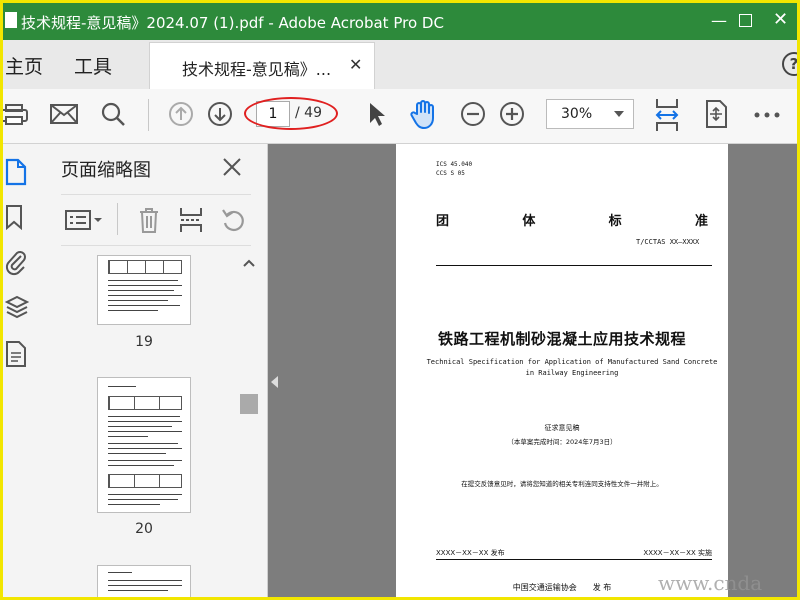  Describe the element at coordinates (512, 114) in the screenshot. I see `zoom-in-icon` at that location.